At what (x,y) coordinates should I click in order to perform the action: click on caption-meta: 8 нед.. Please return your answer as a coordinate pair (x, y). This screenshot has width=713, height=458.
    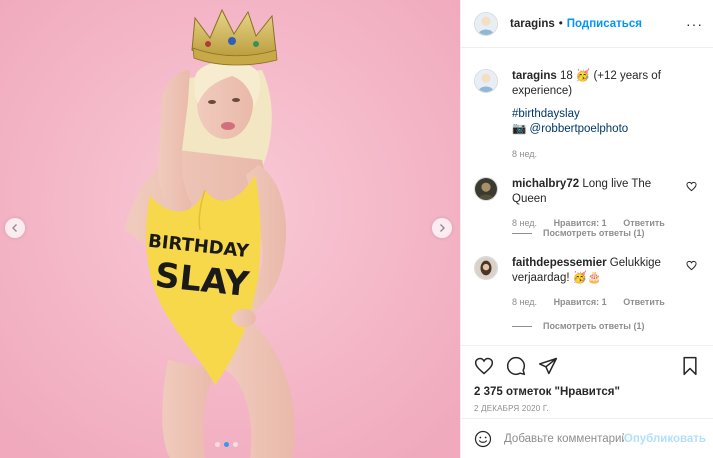
    Looking at the image, I should click on (608, 154).